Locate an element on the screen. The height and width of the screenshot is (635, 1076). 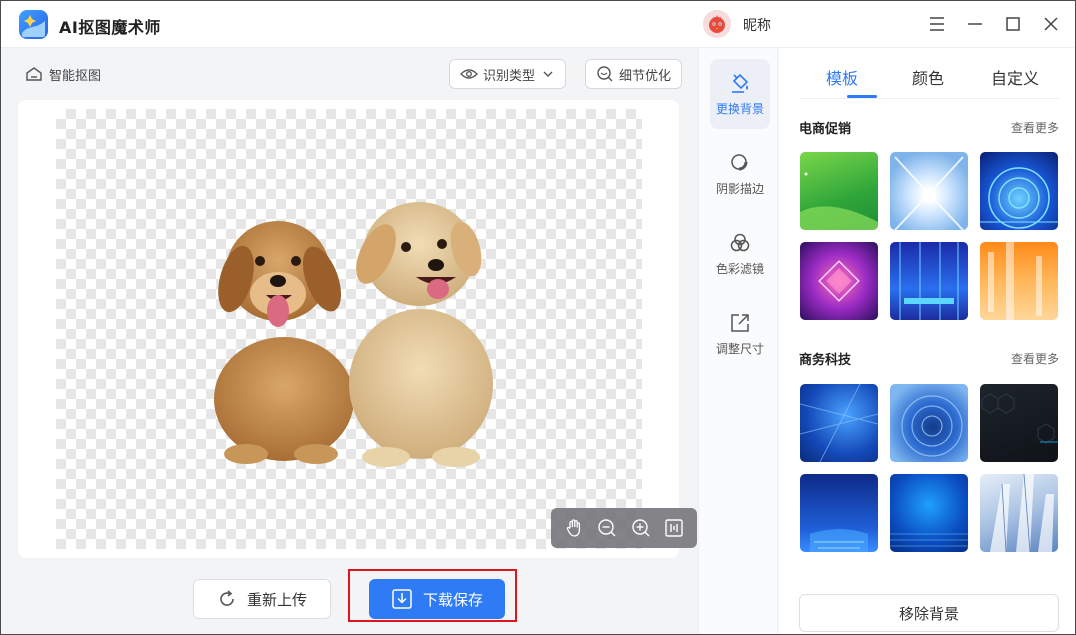
see-more-business: 查看更多 is located at coordinates (1035, 358).